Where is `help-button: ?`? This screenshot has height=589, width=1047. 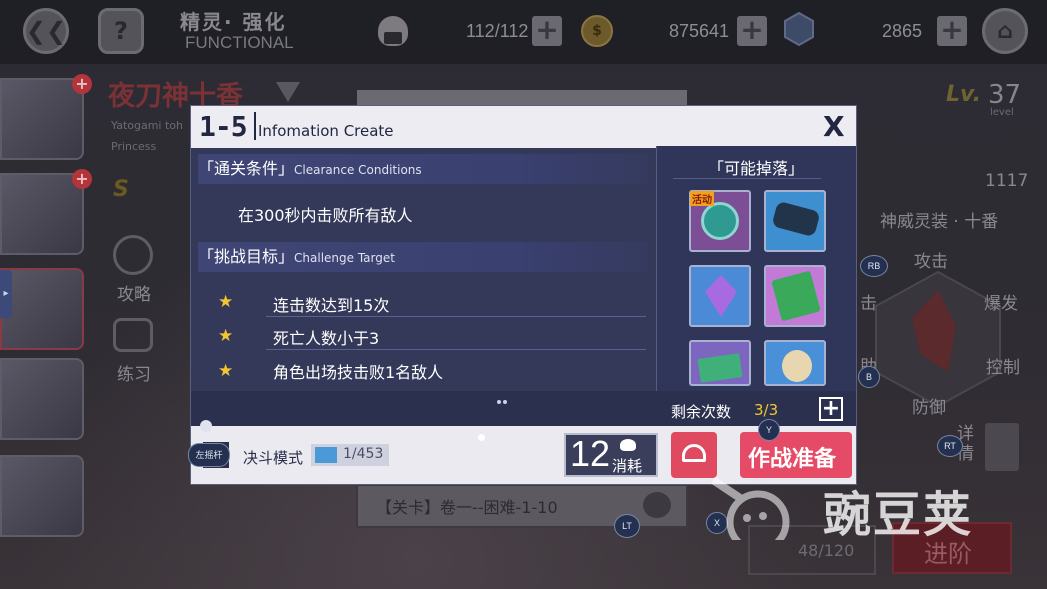 help-button: ? is located at coordinates (121, 31).